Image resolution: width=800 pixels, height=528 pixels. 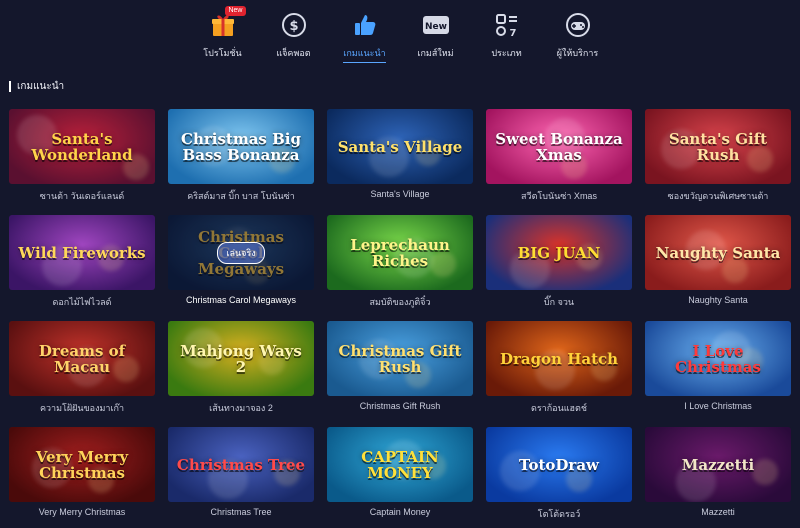 What do you see at coordinates (718, 196) in the screenshot?
I see `game-title: ซองขวัญดวนพิเศษซานต้า` at bounding box center [718, 196].